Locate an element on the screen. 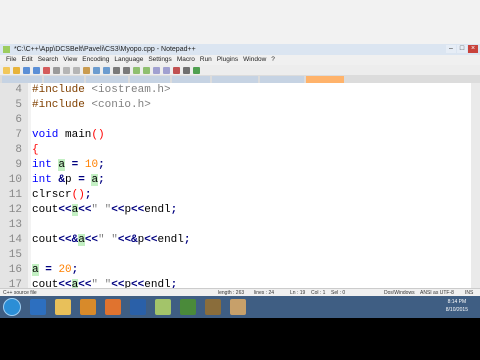  notepadpp-taskbar-icon is located at coordinates (163, 307).